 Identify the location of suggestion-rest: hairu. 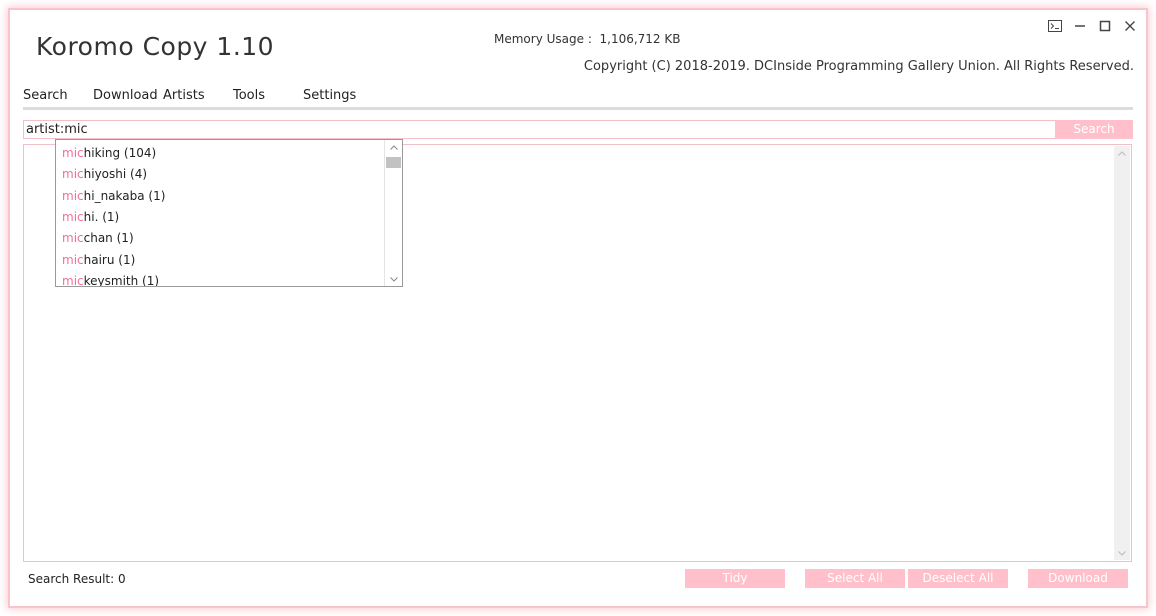
(99, 260).